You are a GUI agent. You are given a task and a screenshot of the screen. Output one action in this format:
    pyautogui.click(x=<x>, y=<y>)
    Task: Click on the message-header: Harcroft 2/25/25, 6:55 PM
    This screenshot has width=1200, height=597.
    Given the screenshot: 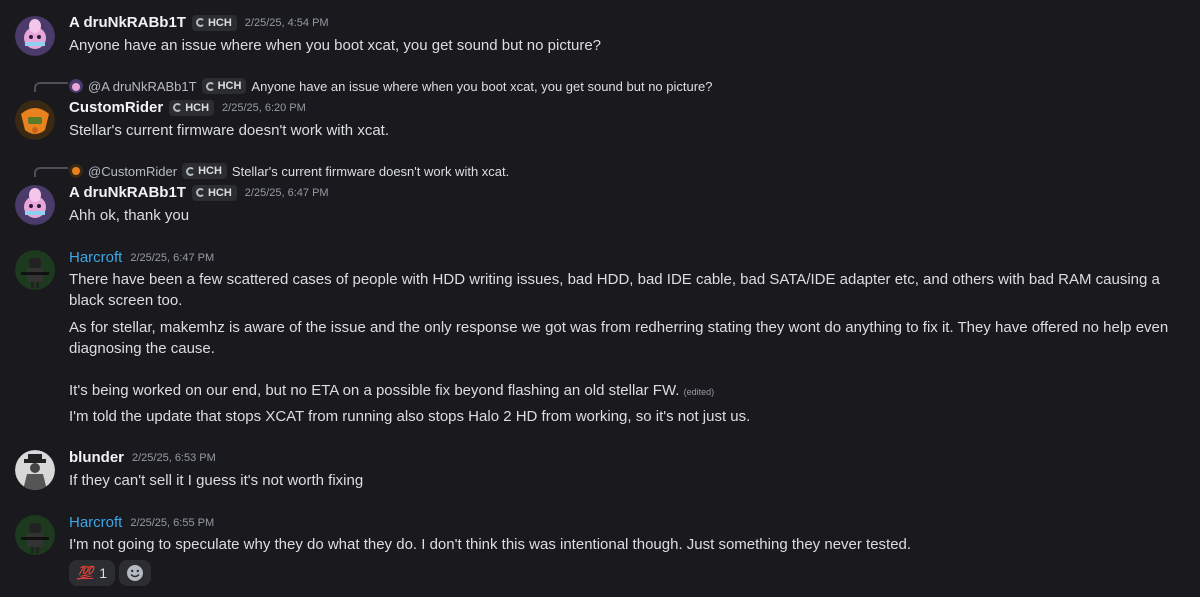 What is the action you would take?
    pyautogui.click(x=141, y=522)
    